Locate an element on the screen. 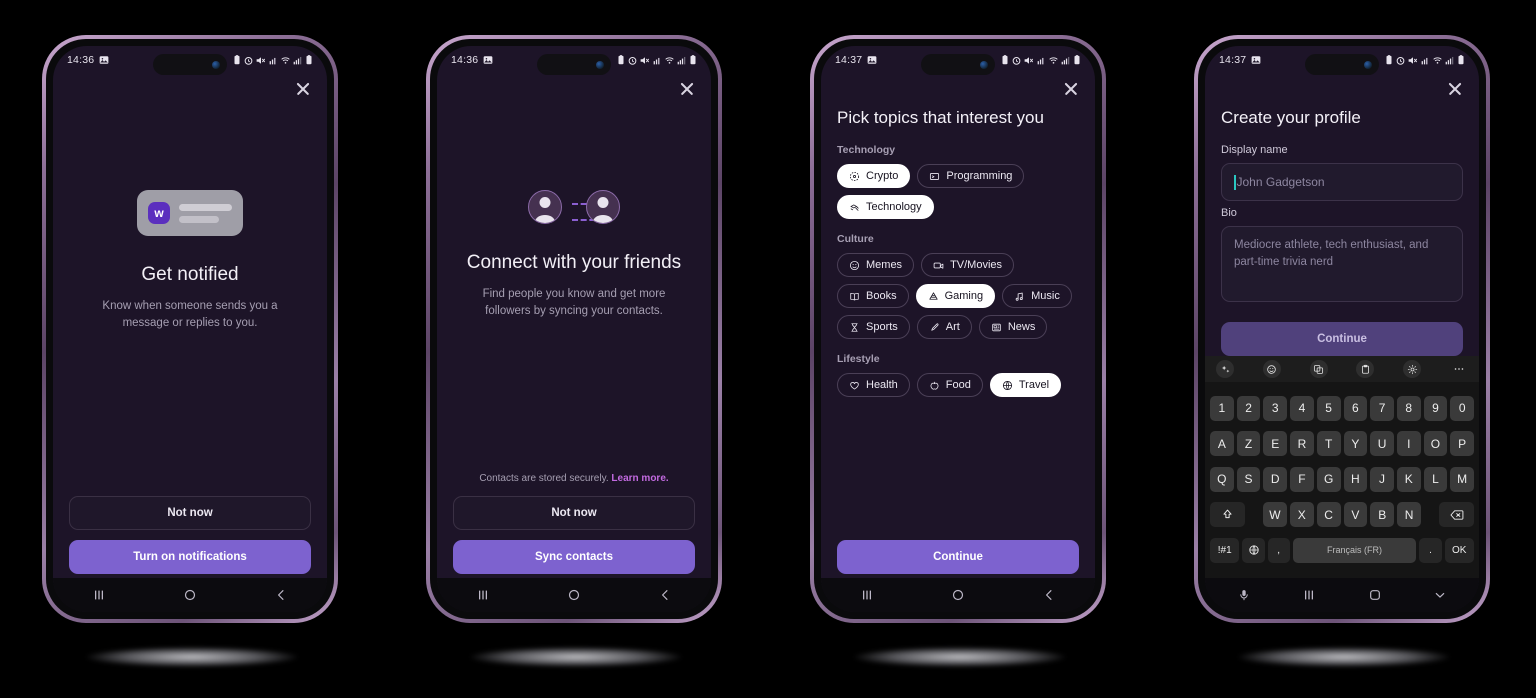 Image resolution: width=1536 pixels, height=698 pixels. sticker-translate-icon is located at coordinates (1318, 369).